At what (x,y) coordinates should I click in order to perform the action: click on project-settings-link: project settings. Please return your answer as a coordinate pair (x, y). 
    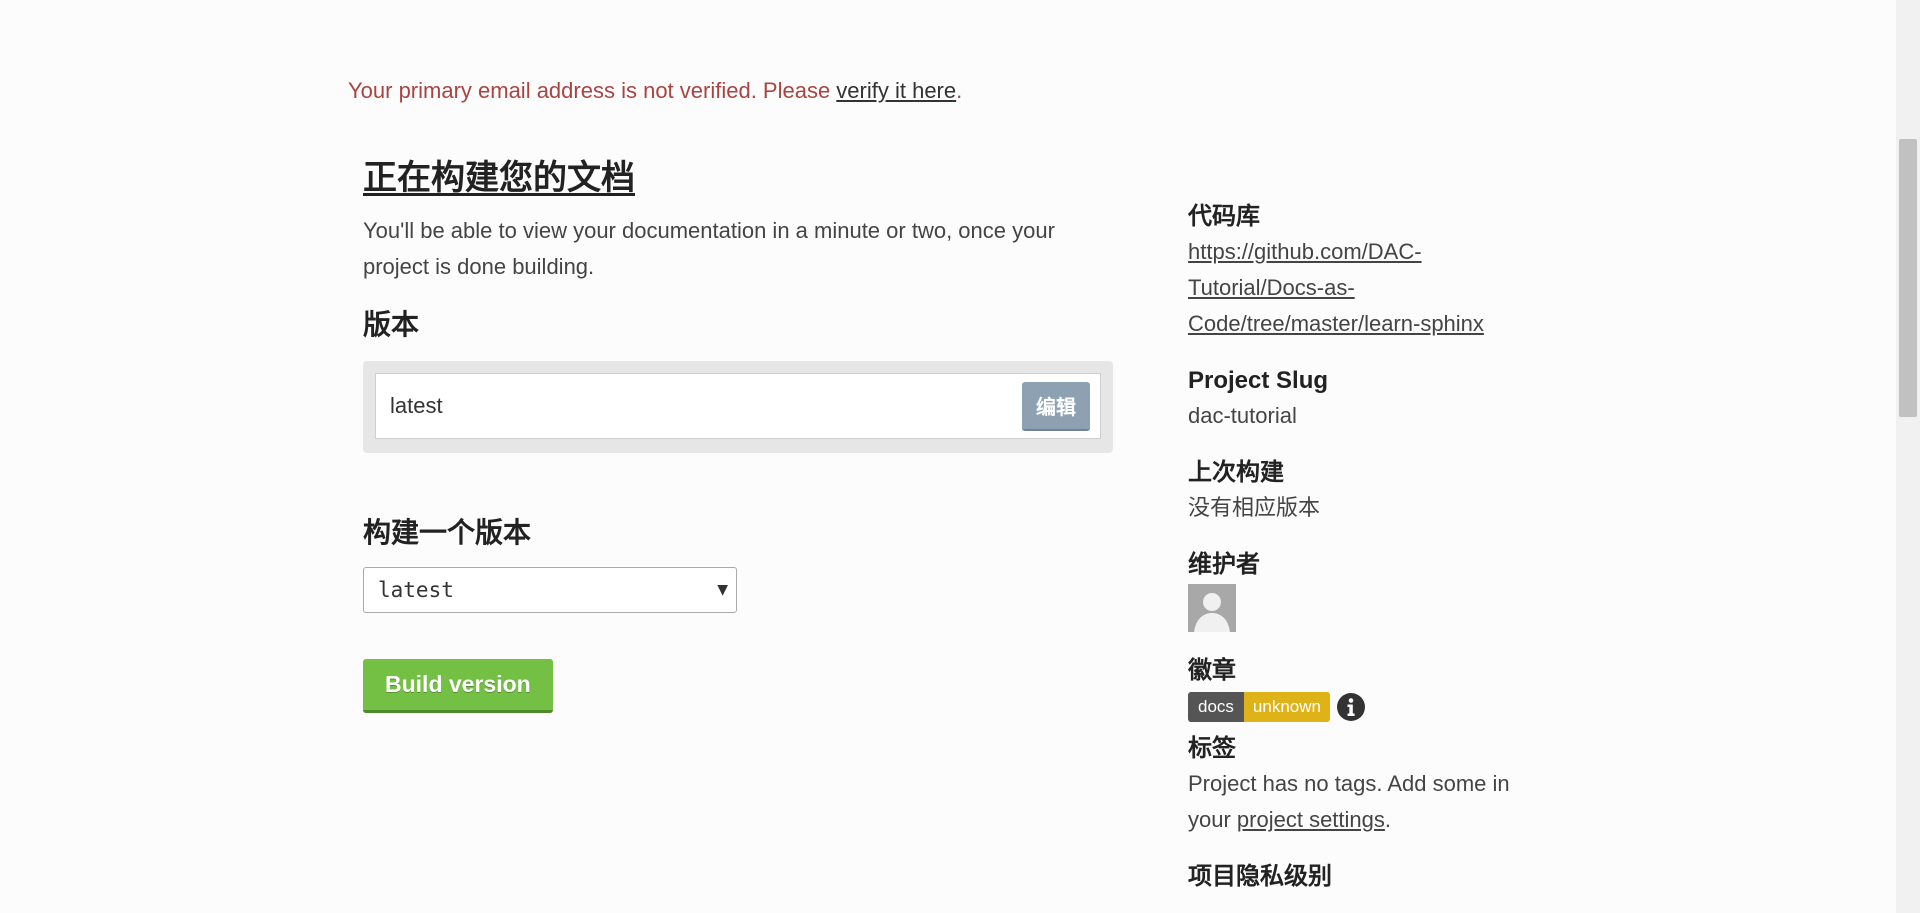
    Looking at the image, I should click on (1311, 819).